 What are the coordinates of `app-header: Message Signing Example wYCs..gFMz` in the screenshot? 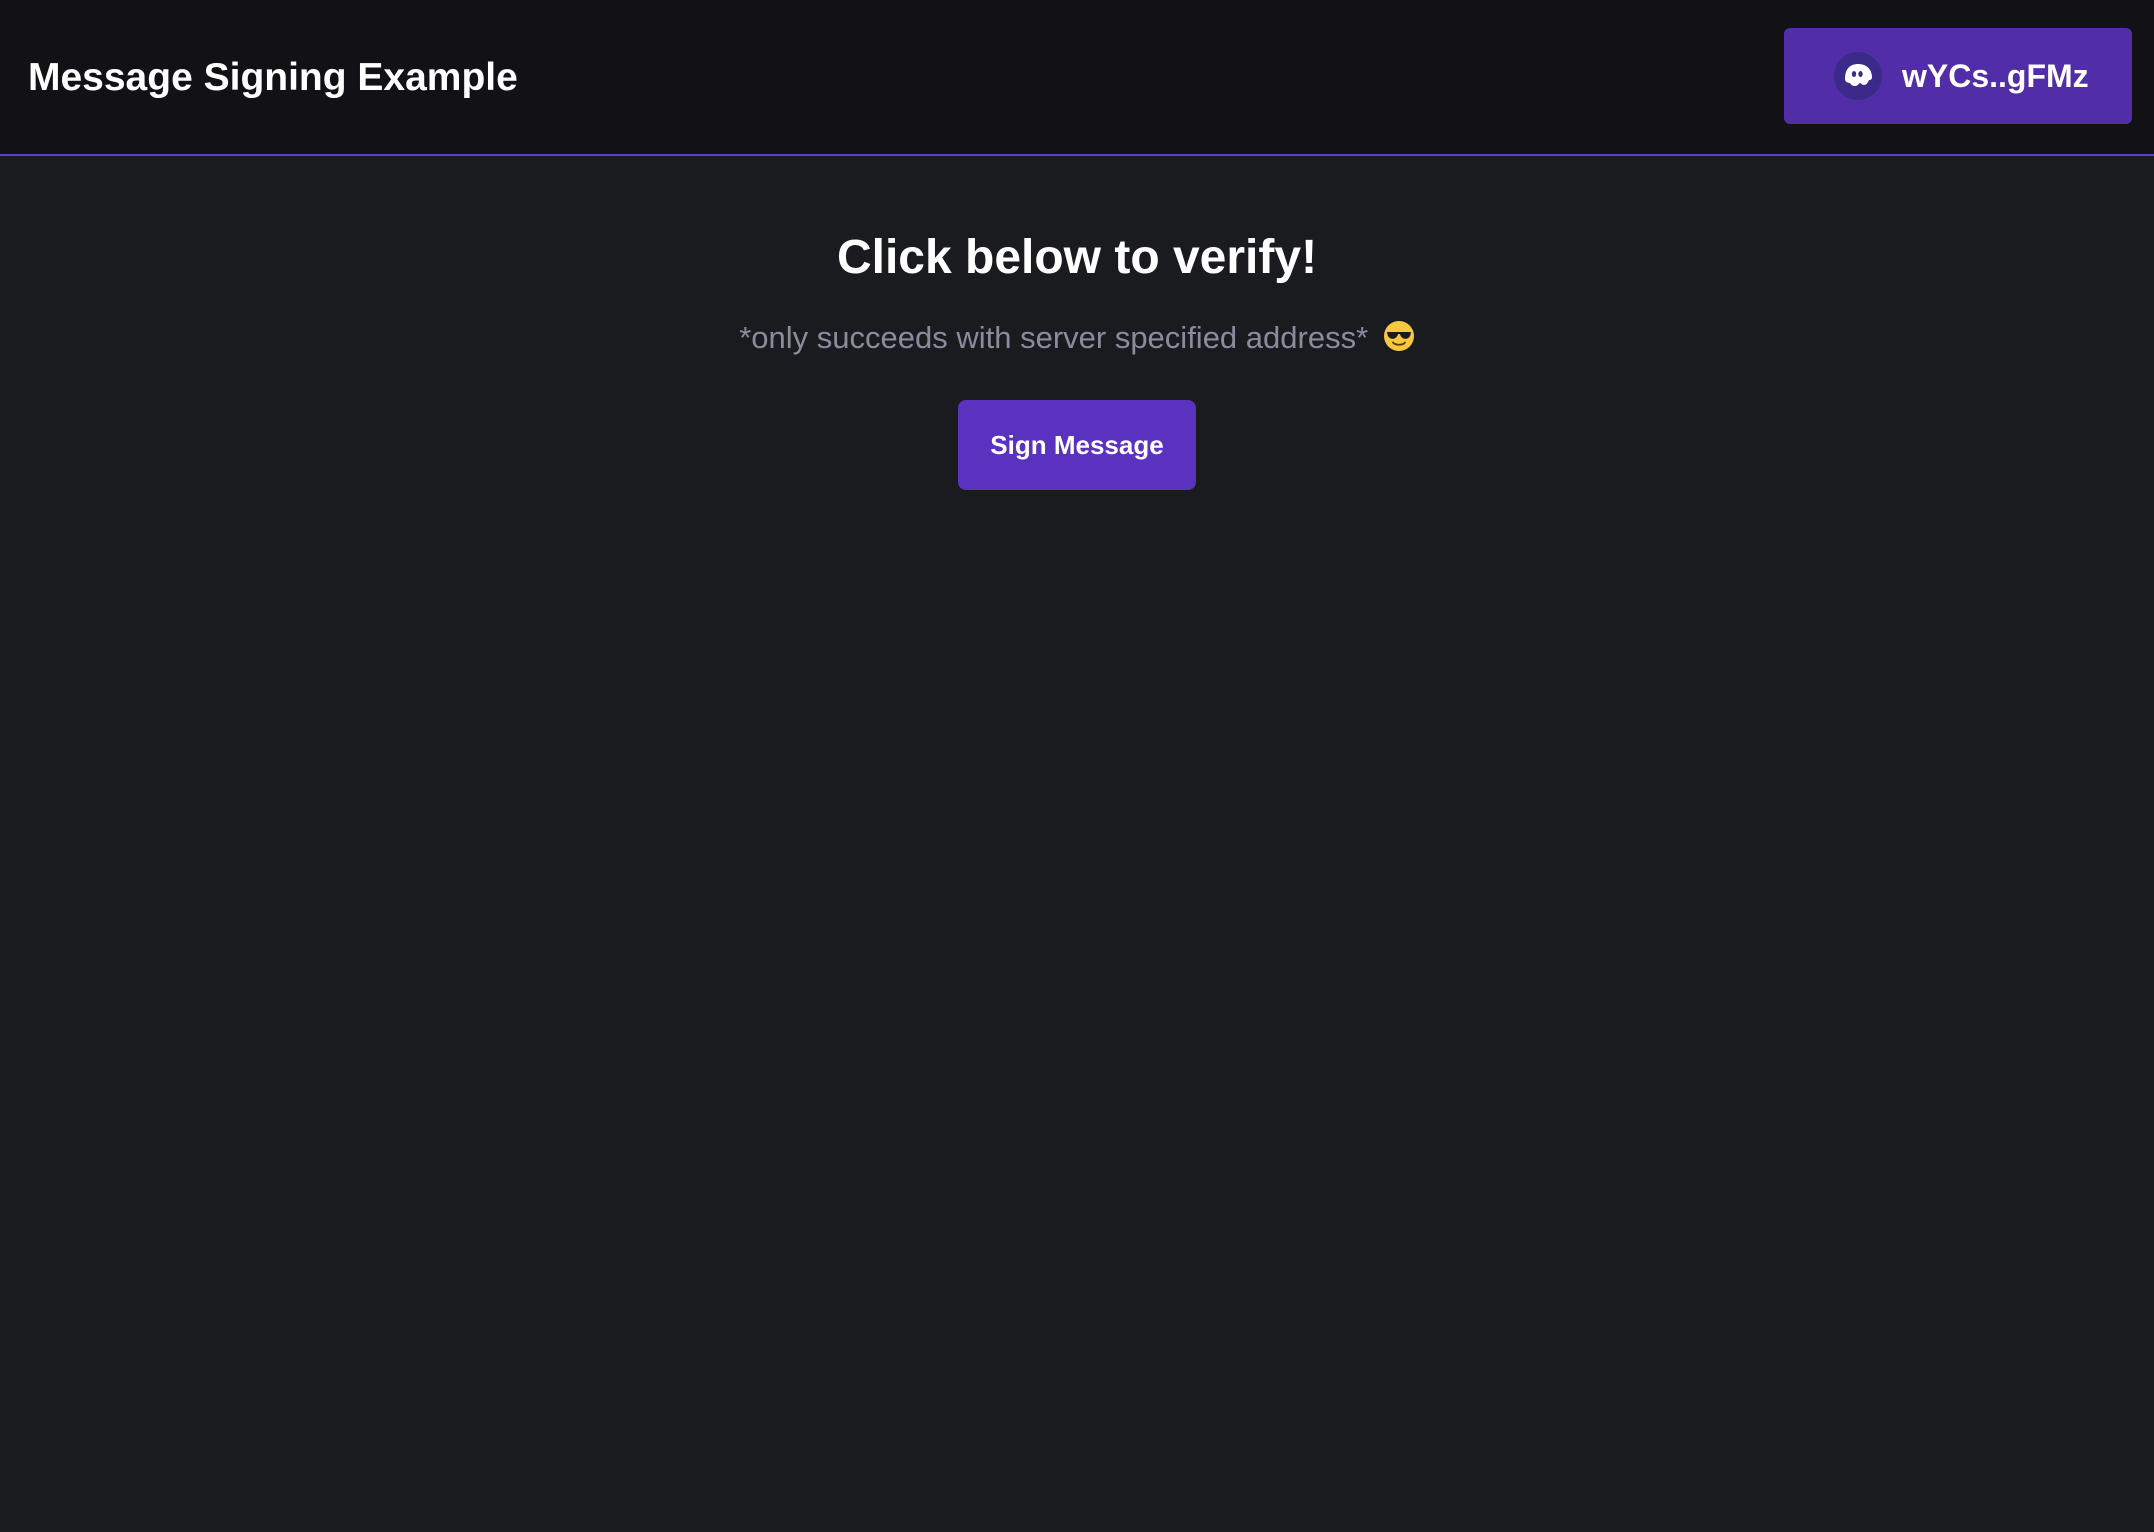 It's located at (1077, 78).